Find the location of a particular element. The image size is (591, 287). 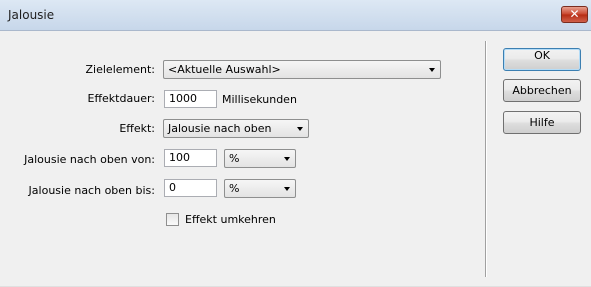

to-unit-select: % is located at coordinates (260, 188).